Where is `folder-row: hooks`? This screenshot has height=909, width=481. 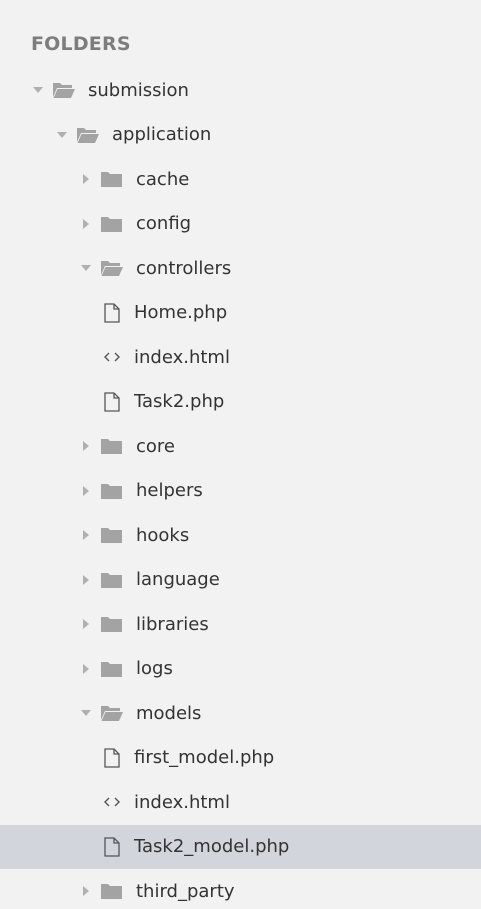
folder-row: hooks is located at coordinates (240, 535).